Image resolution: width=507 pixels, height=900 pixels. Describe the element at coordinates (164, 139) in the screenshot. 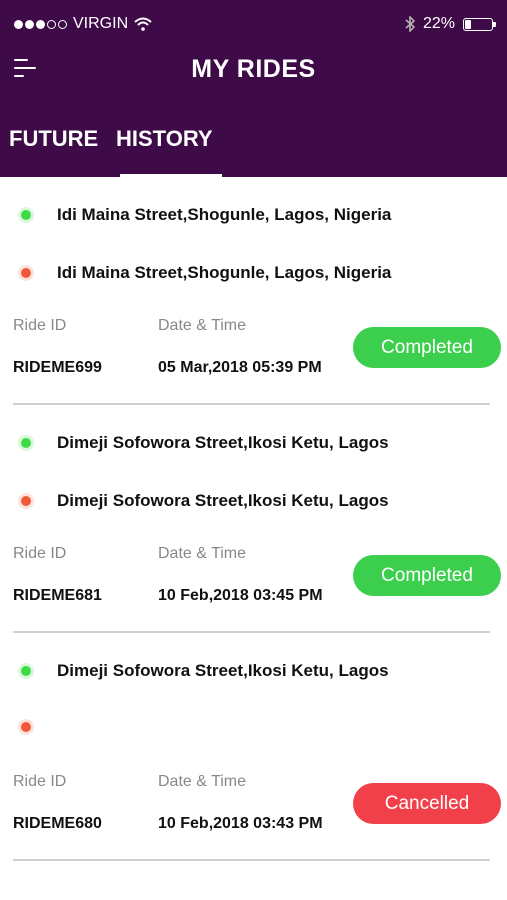

I see `tab-history: HISTORY` at that location.